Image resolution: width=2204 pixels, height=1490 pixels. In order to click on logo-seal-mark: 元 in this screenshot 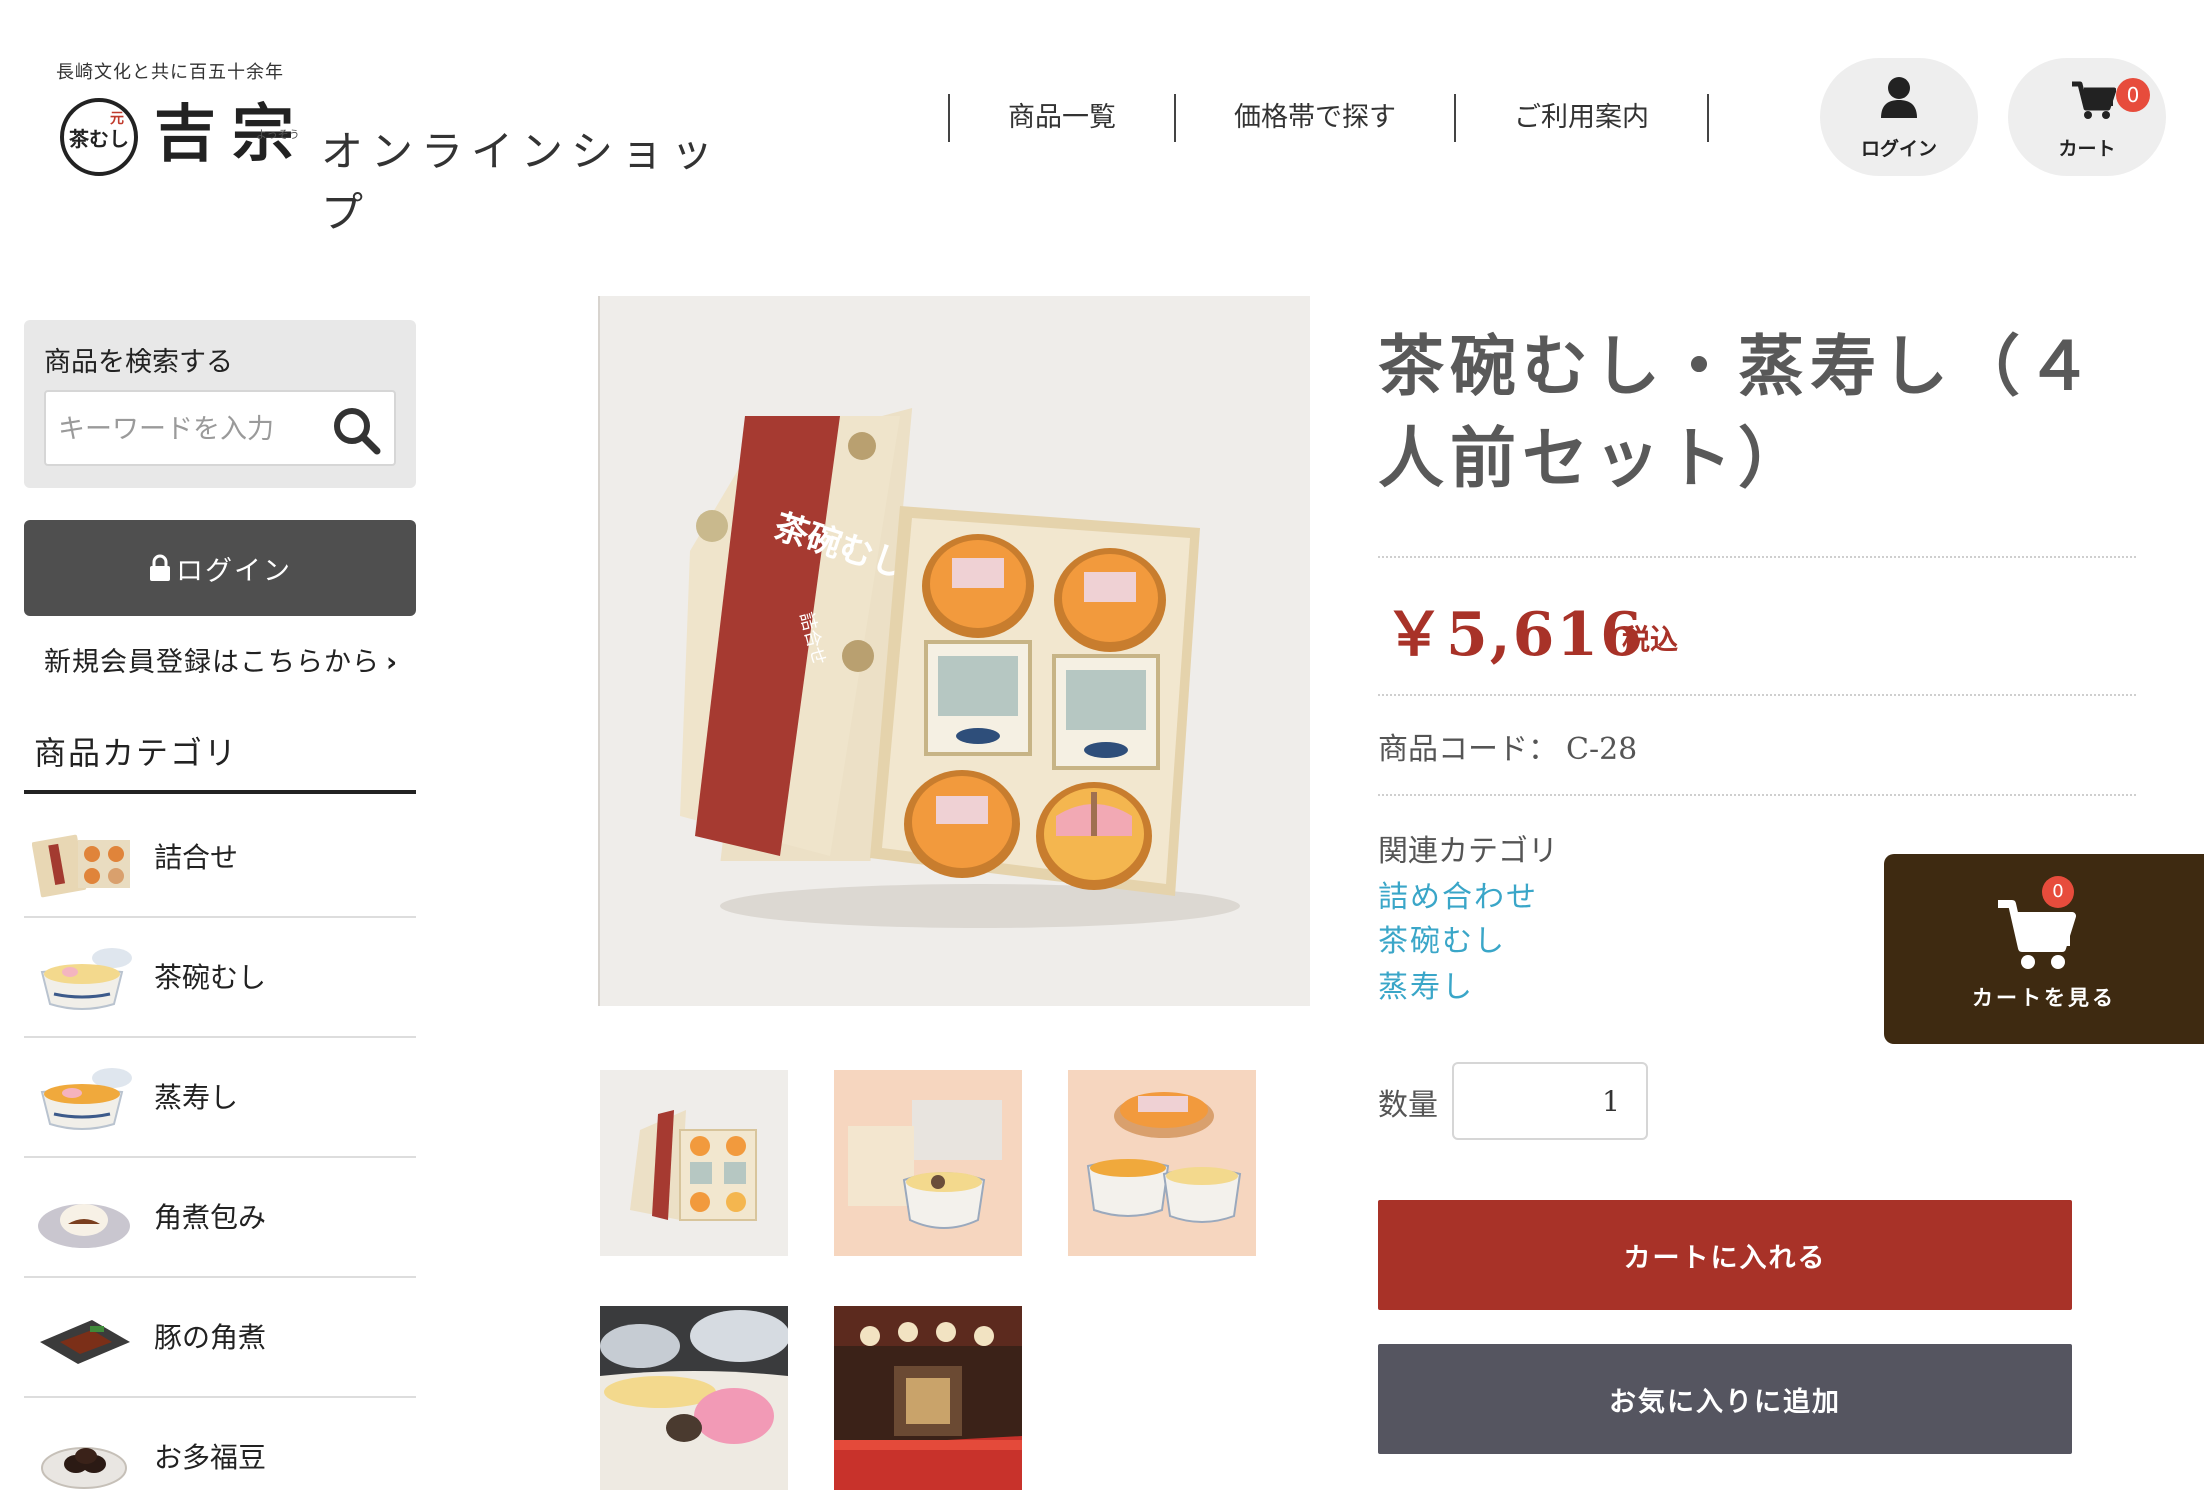, I will do `click(117, 119)`.